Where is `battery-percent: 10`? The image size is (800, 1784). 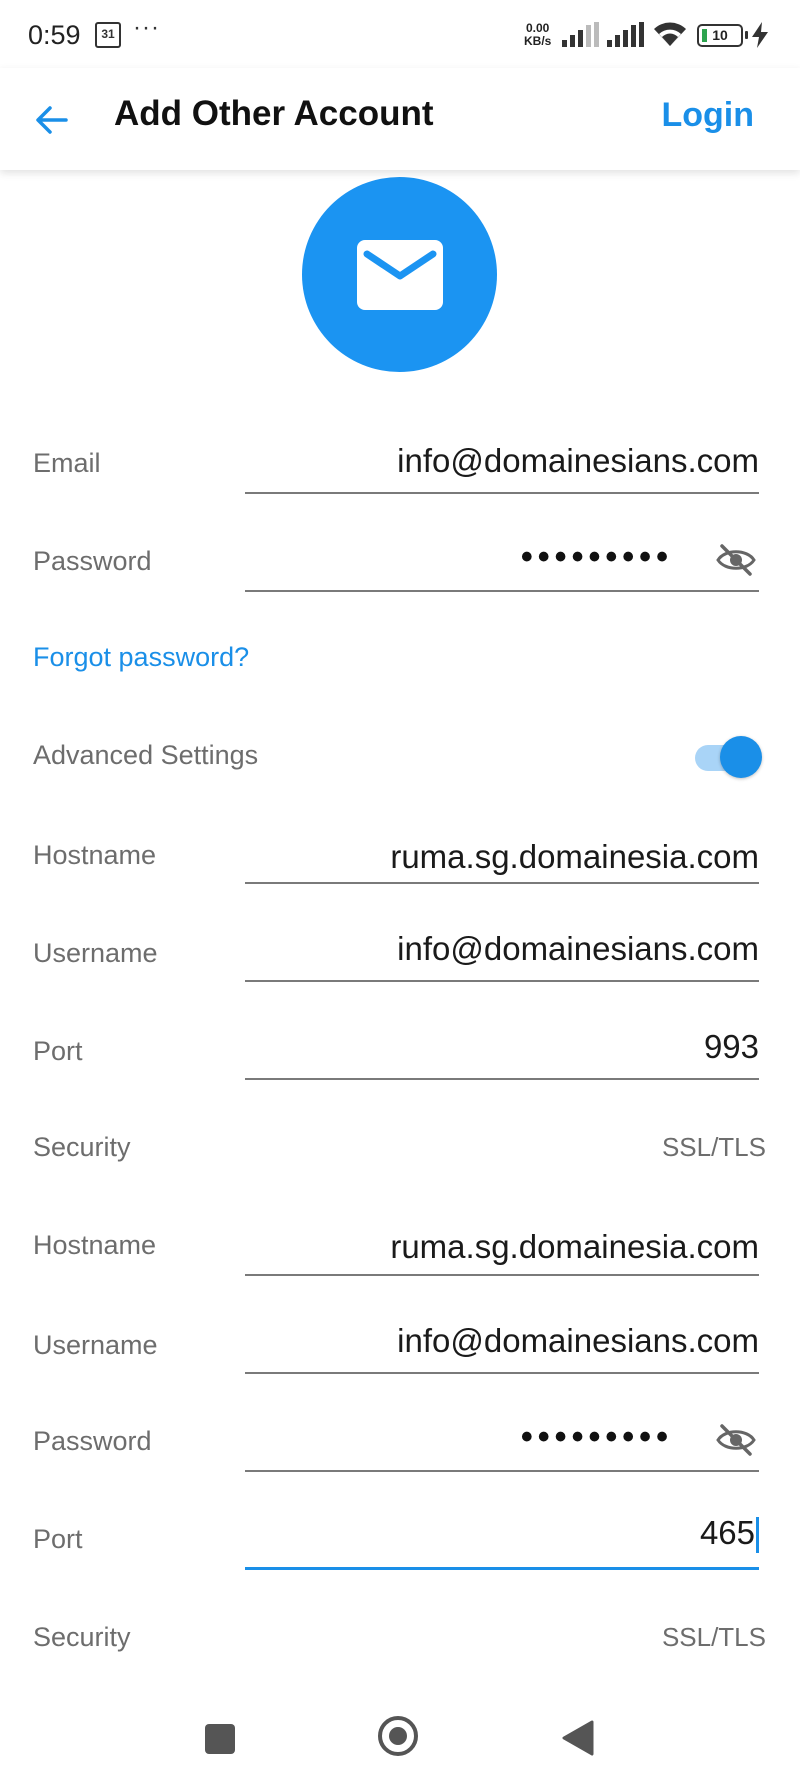
battery-percent: 10 is located at coordinates (720, 35).